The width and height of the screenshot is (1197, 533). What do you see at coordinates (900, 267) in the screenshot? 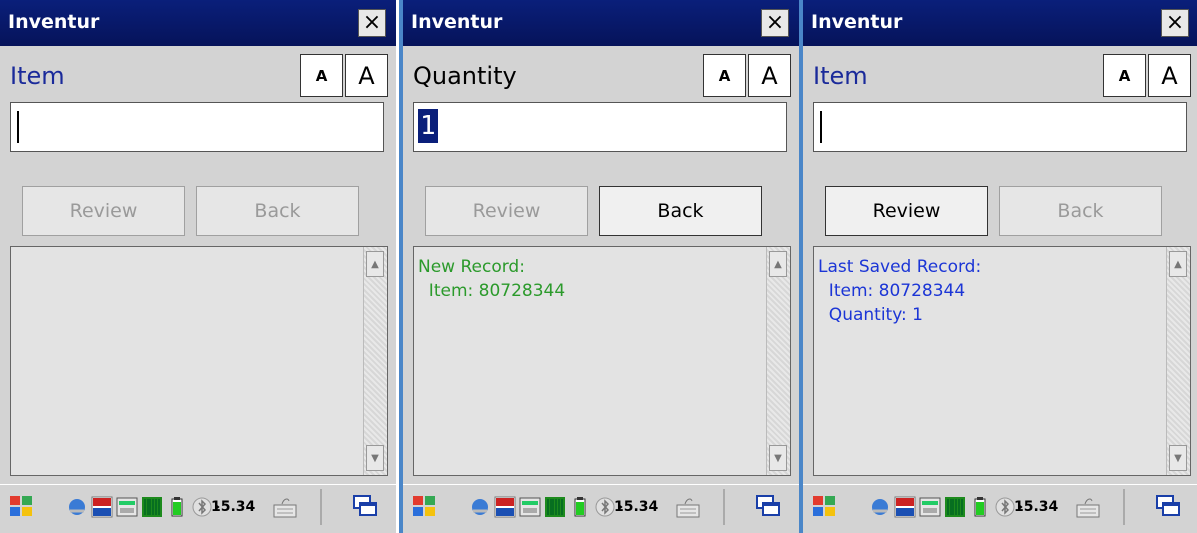
I see `log-line: Last Saved Record:` at bounding box center [900, 267].